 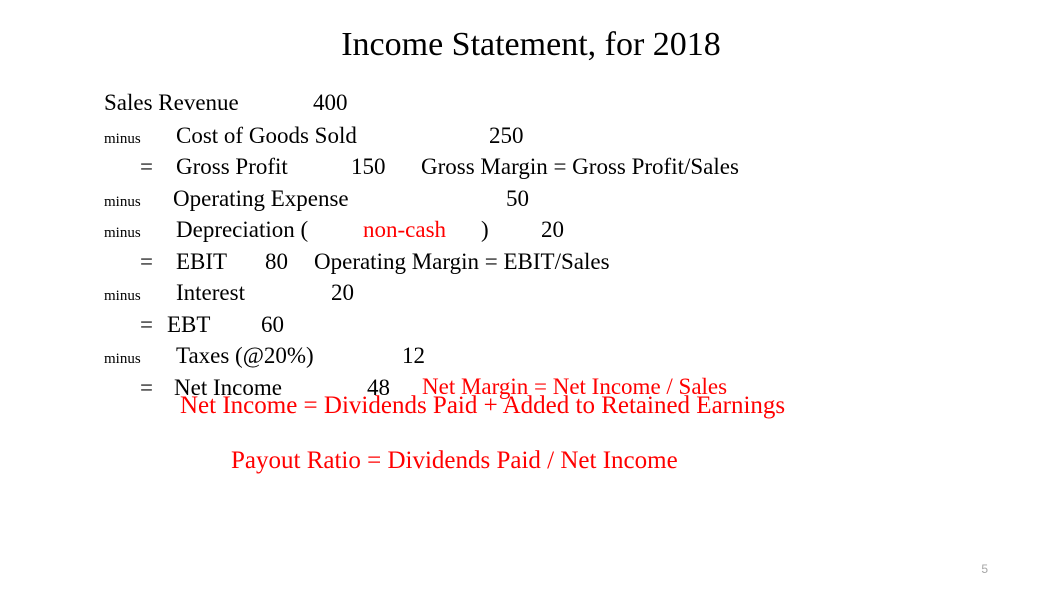 I want to click on row-operator-depreciation: minus, so click(x=122, y=233).